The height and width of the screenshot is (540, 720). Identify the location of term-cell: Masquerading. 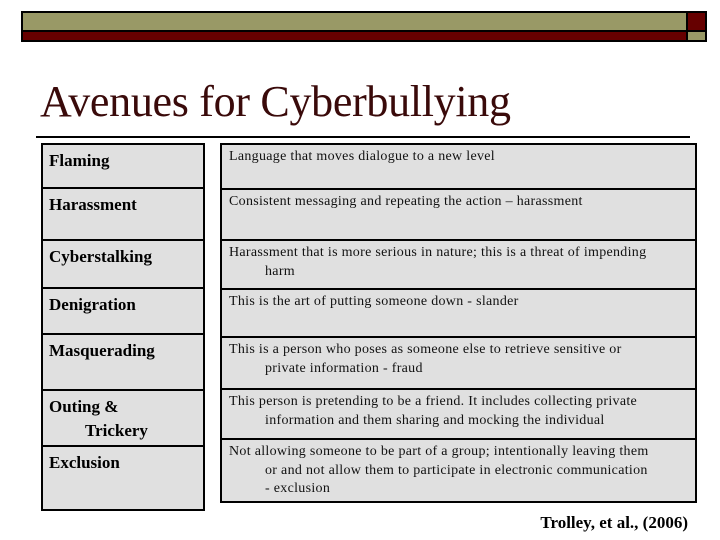
(123, 361).